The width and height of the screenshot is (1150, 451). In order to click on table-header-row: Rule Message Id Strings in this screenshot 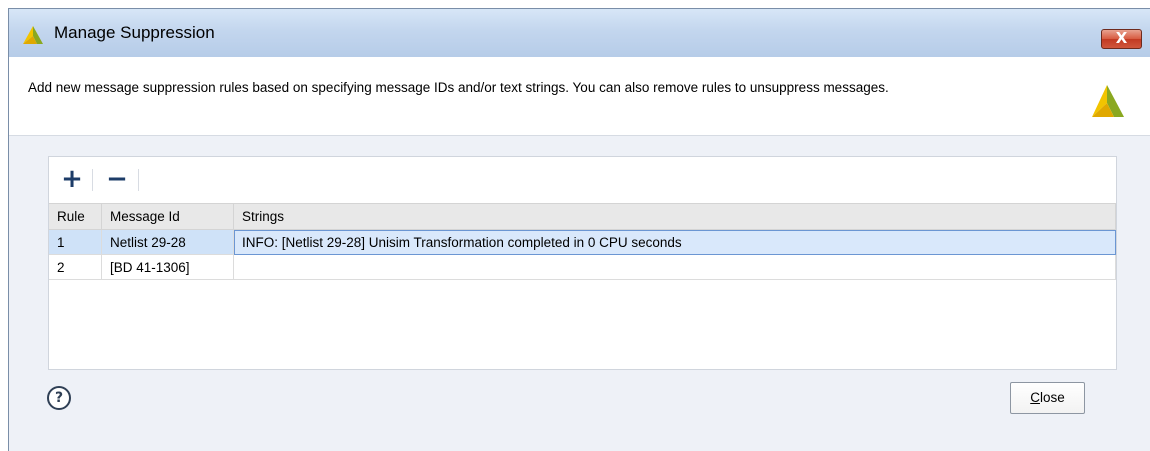, I will do `click(582, 216)`.